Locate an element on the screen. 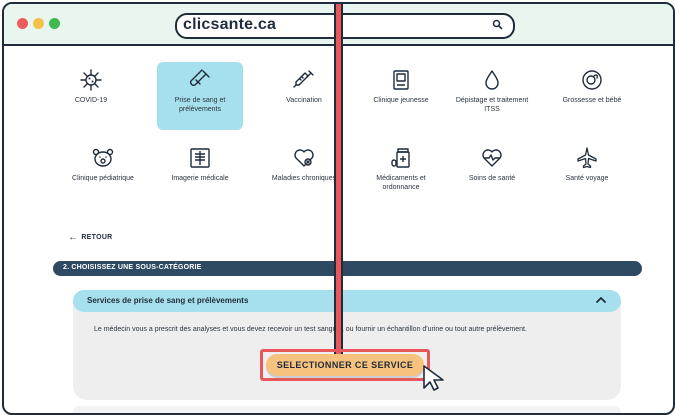 The image size is (675, 415). select-service-button: SELECTIONNER CE SERVICE is located at coordinates (345, 365).